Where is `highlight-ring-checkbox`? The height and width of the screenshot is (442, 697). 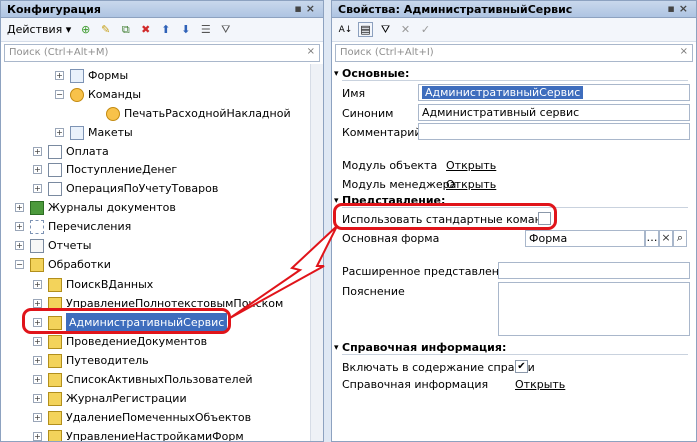
highlight-ring-checkbox is located at coordinates (445, 216).